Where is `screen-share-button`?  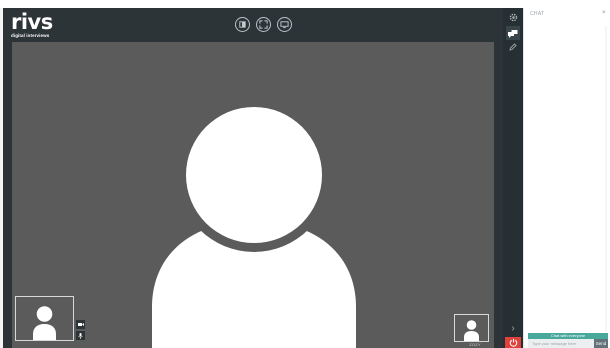
screen-share-button is located at coordinates (284, 24).